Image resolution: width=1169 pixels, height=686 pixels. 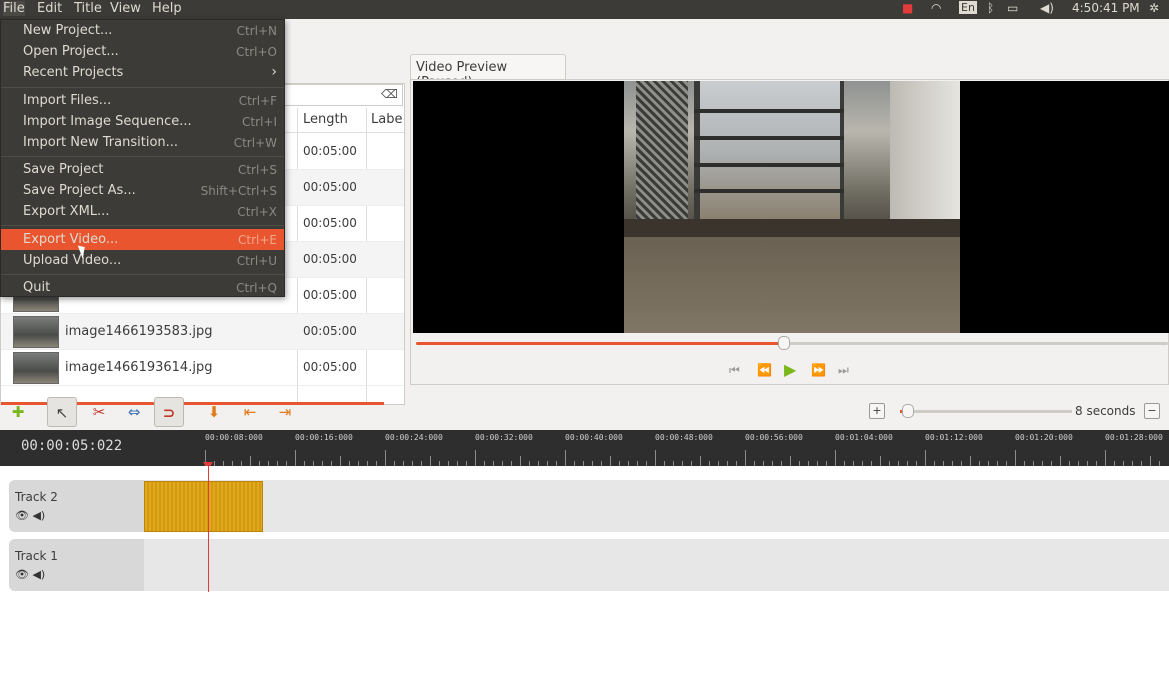 I want to click on wifi-icon: ◠, so click(x=936, y=8).